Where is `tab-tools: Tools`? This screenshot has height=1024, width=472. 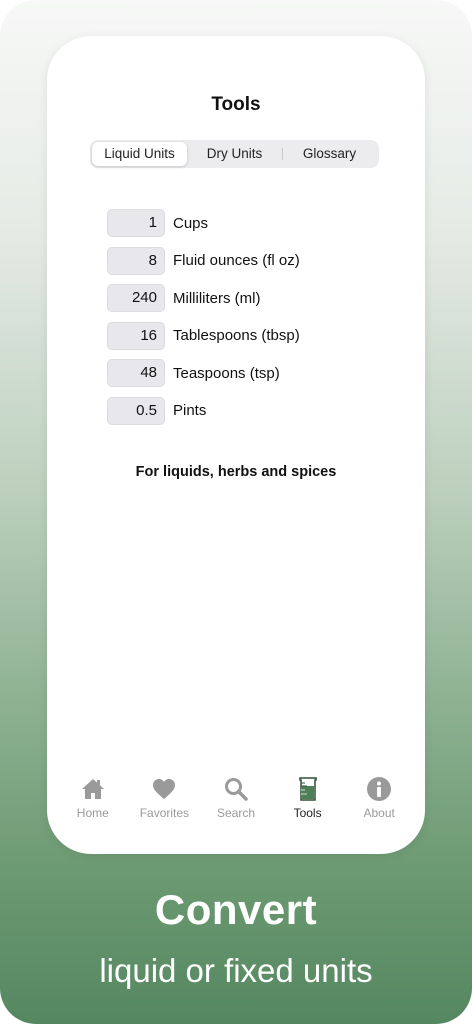 tab-tools: Tools is located at coordinates (308, 798).